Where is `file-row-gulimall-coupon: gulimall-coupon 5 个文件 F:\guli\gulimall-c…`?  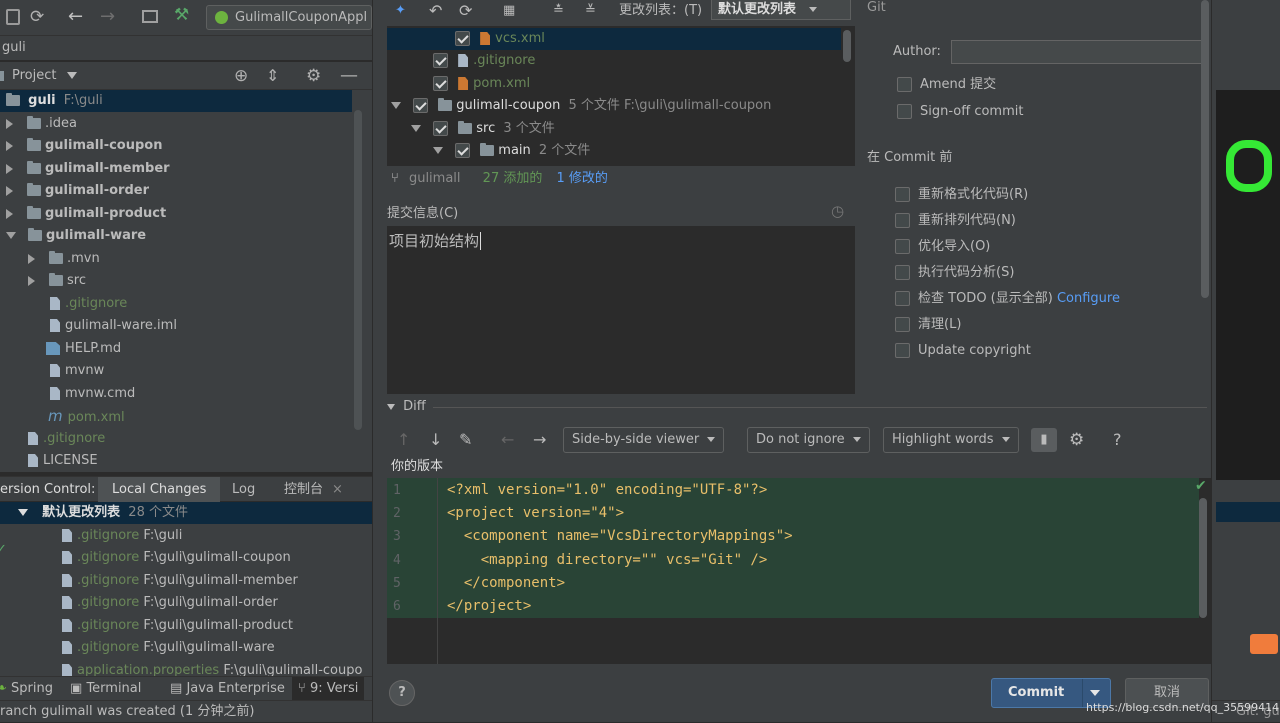
file-row-gulimall-coupon: gulimall-coupon 5 个文件 F:\guli\gulimall-c… is located at coordinates (581, 106).